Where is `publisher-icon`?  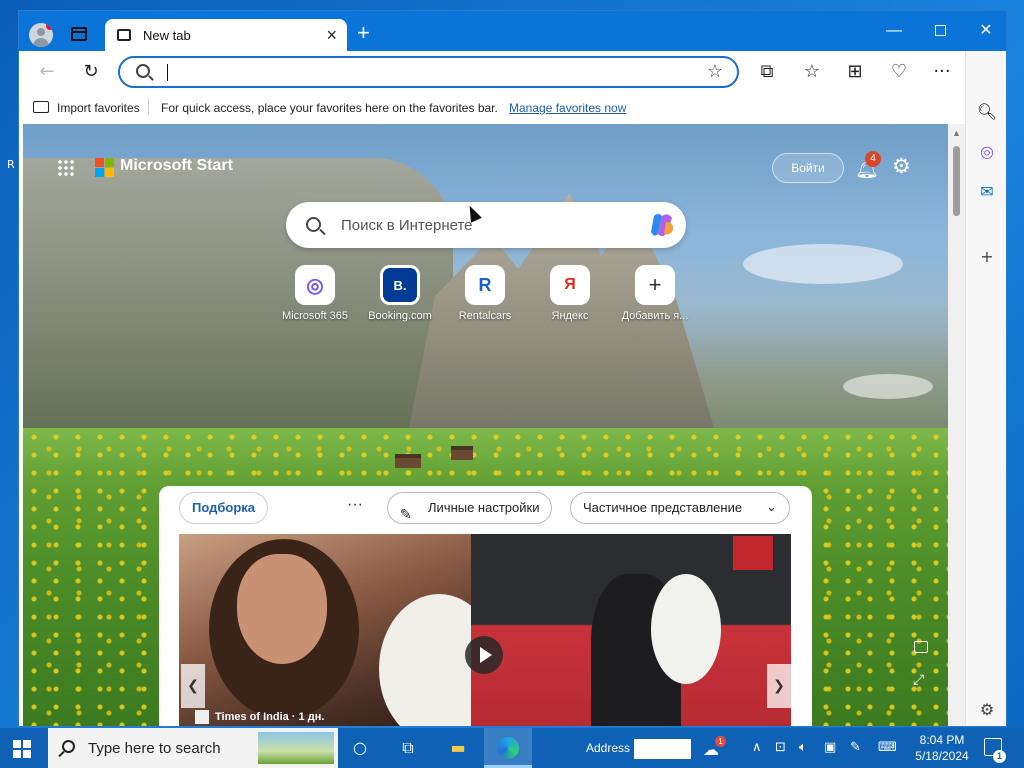
publisher-icon is located at coordinates (202, 717).